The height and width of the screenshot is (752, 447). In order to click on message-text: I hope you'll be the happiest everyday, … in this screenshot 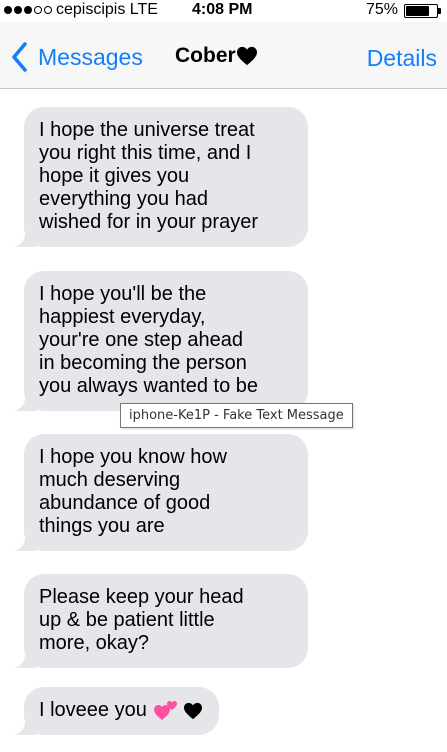, I will do `click(149, 340)`.